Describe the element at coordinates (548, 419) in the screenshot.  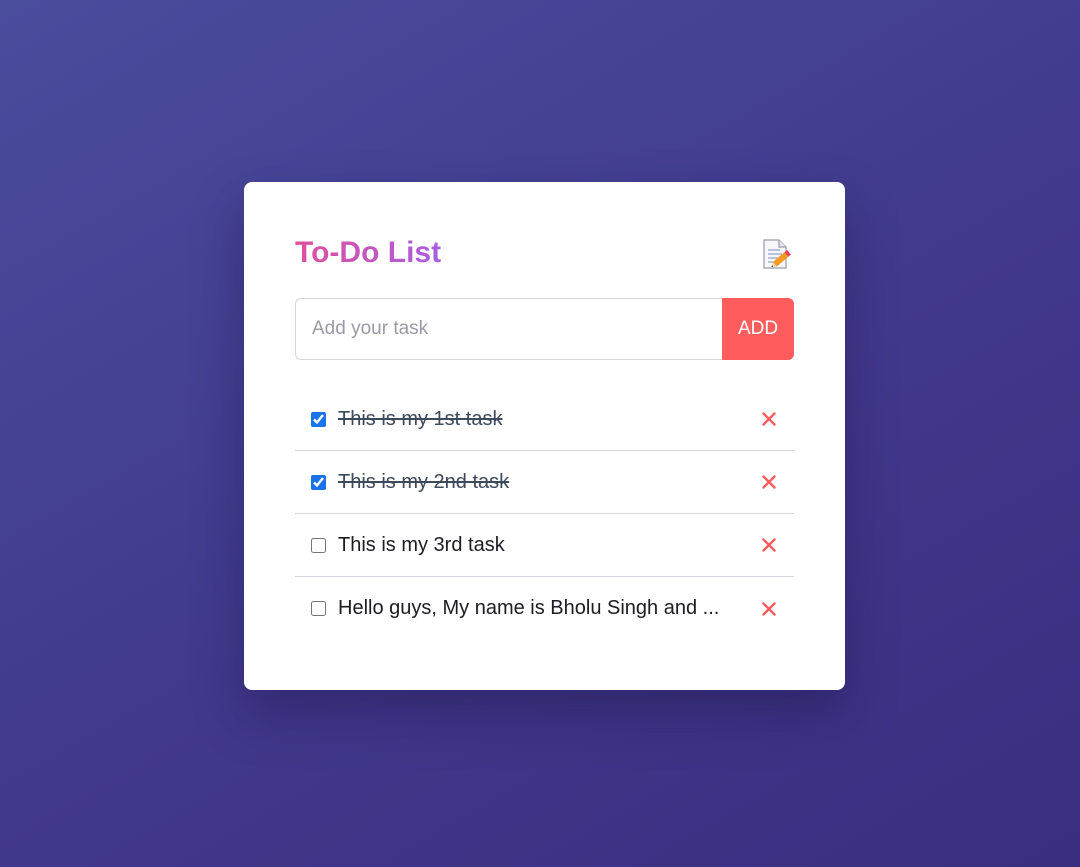
I see `task-text: This is my 1st task` at that location.